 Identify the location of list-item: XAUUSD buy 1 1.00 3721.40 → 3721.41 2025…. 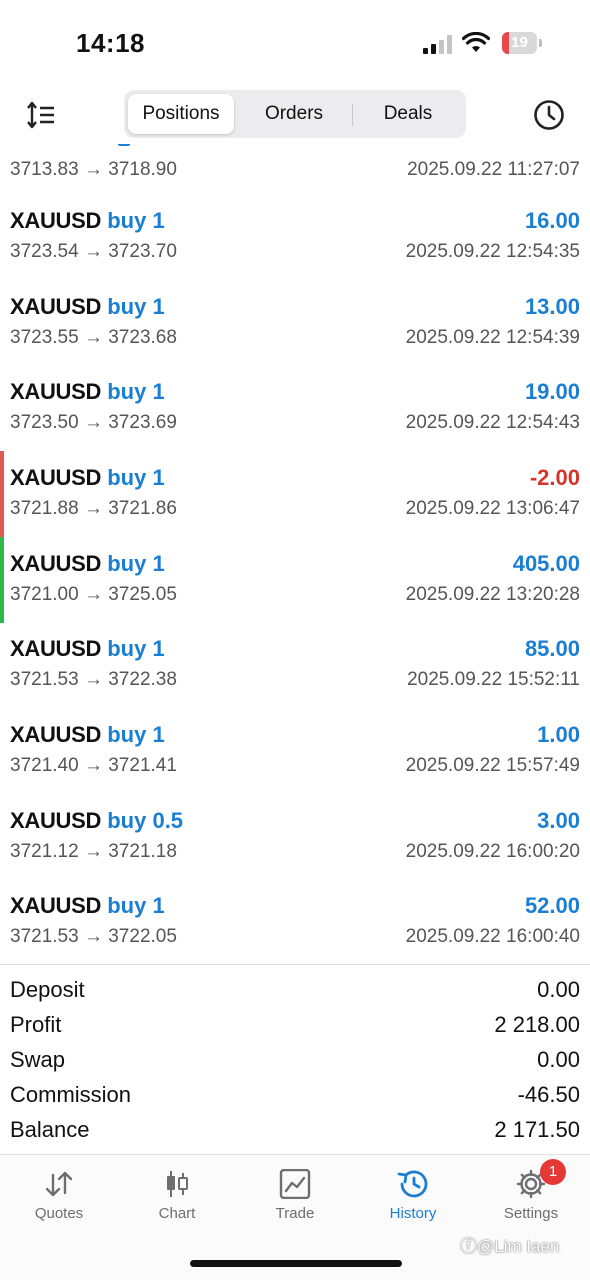
(295, 761).